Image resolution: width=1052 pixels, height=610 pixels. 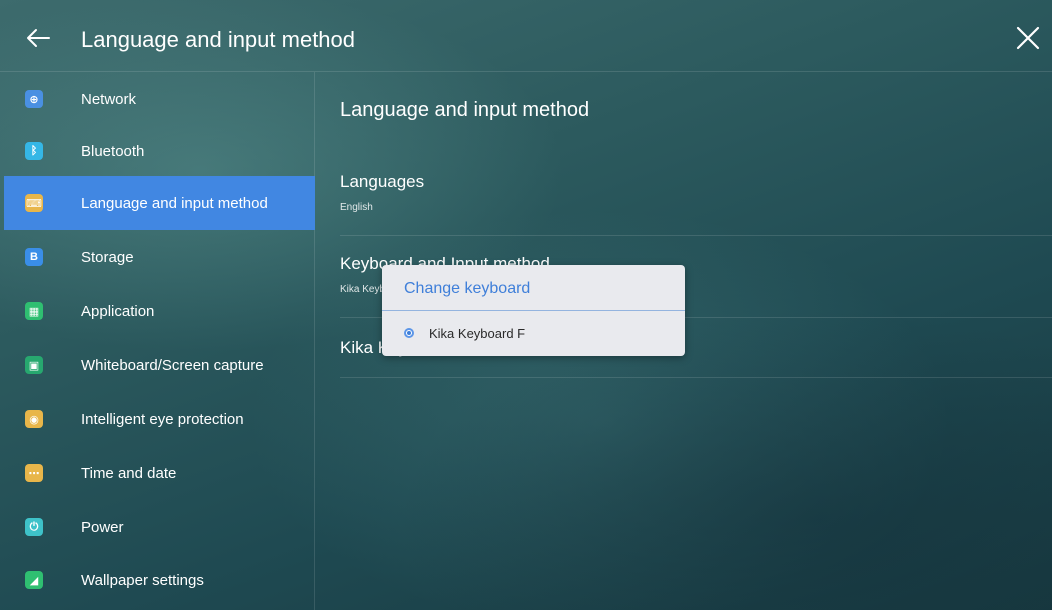 I want to click on sidebar-item-label: Wallpaper settings, so click(x=142, y=580).